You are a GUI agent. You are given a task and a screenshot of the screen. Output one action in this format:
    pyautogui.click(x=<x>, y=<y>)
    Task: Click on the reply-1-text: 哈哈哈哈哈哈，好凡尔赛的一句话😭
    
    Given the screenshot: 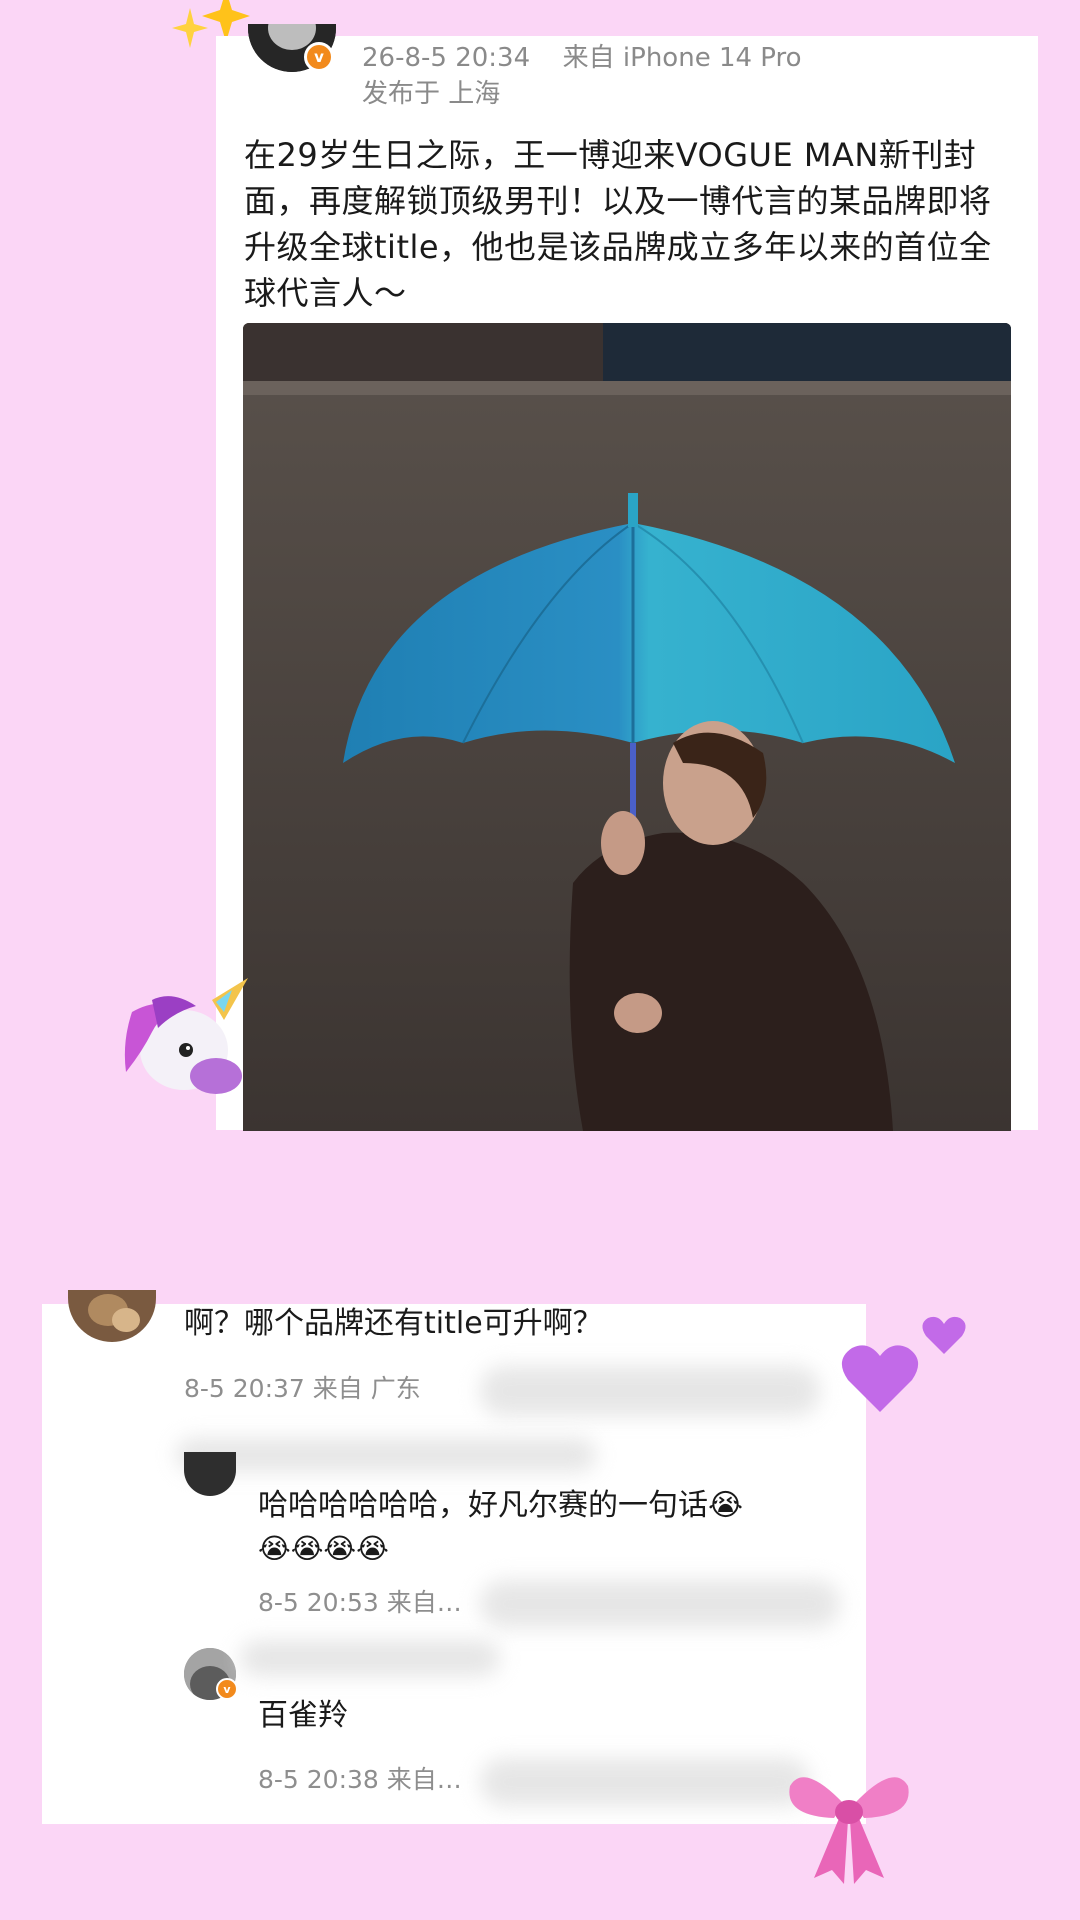 What is the action you would take?
    pyautogui.click(x=500, y=1506)
    